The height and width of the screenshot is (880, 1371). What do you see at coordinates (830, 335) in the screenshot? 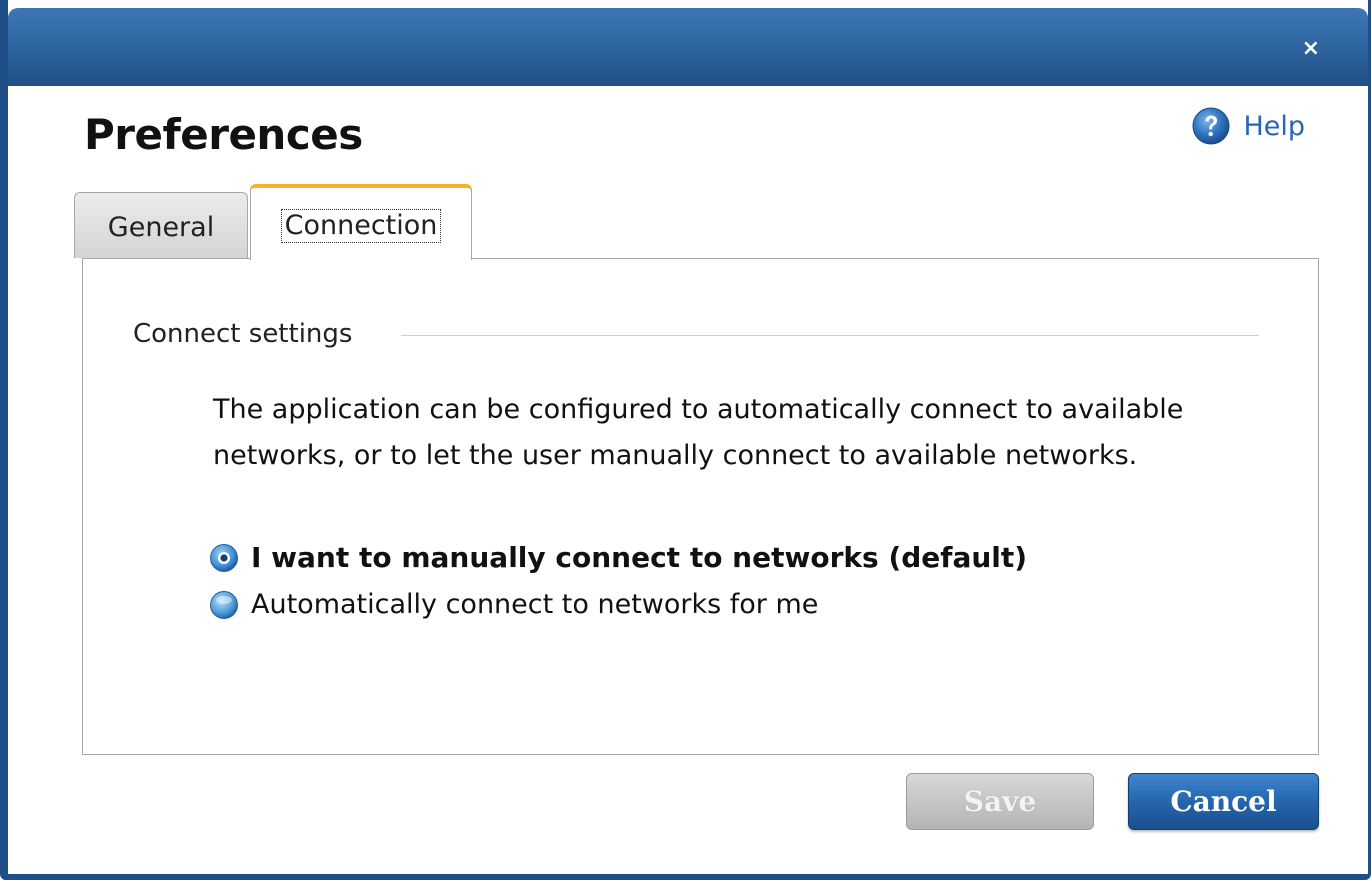
I see `group-divider` at bounding box center [830, 335].